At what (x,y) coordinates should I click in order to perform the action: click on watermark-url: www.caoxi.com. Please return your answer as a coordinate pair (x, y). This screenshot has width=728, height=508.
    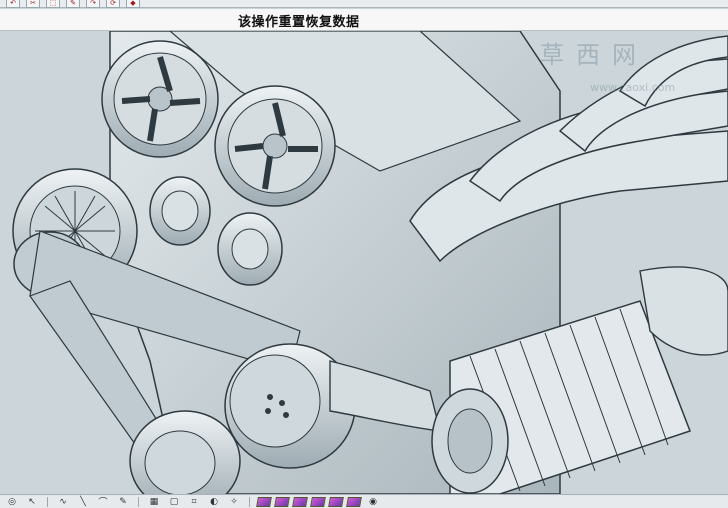
    Looking at the image, I should click on (633, 87).